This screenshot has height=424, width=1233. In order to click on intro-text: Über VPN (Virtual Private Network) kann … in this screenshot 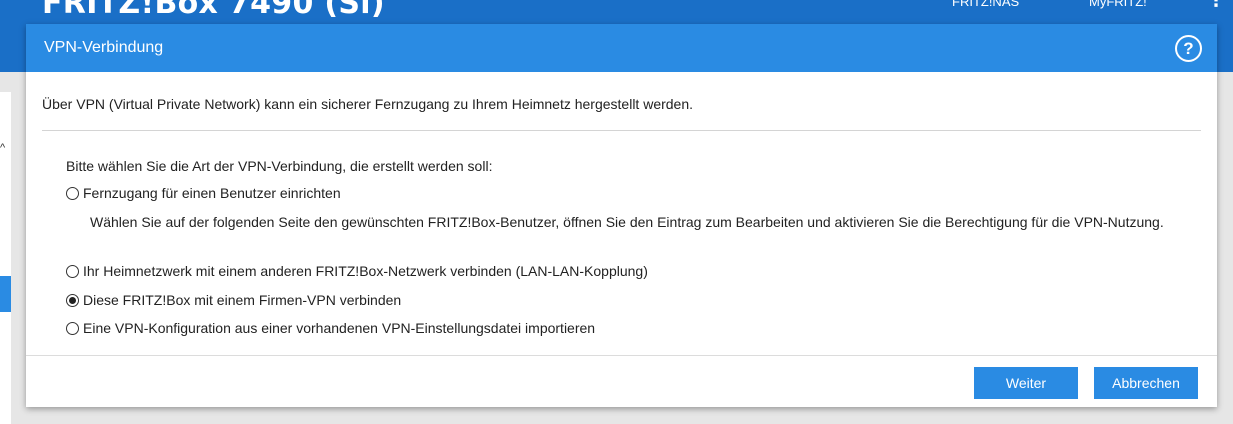, I will do `click(368, 104)`.